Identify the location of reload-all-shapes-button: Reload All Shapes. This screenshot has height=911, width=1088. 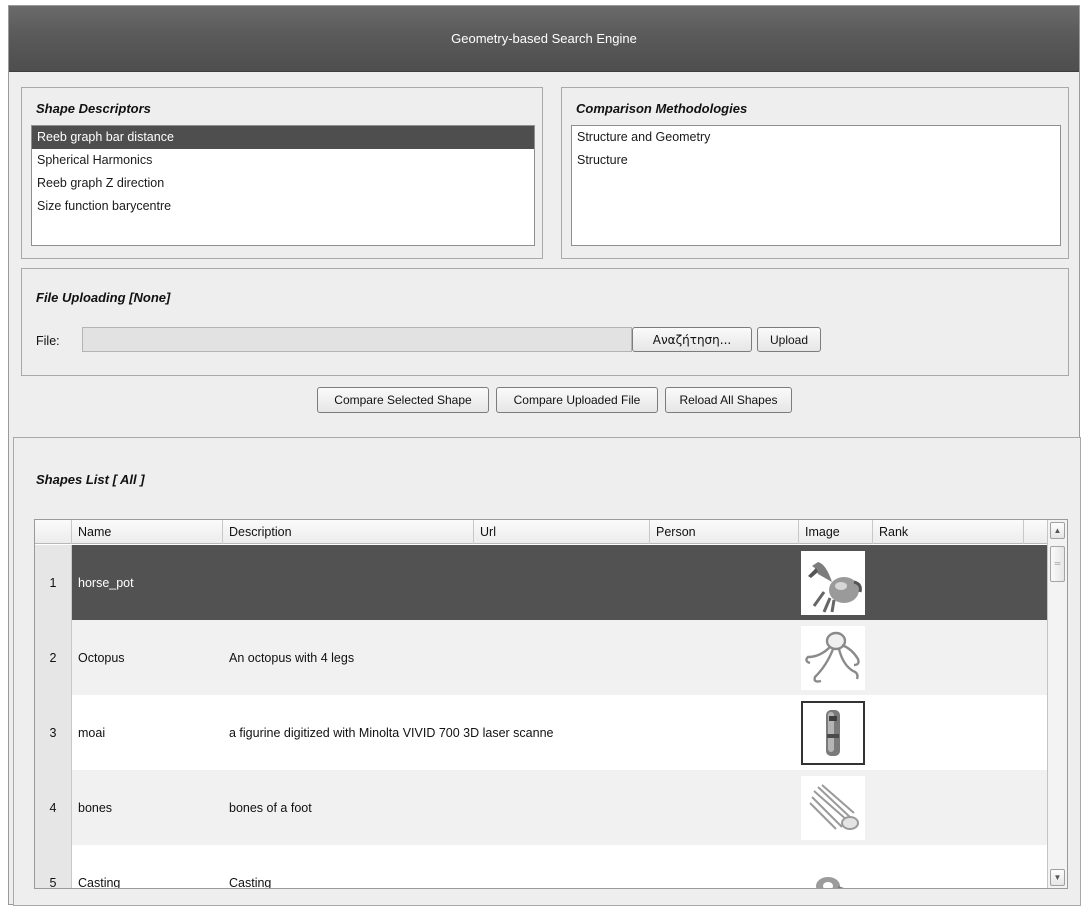
(728, 400).